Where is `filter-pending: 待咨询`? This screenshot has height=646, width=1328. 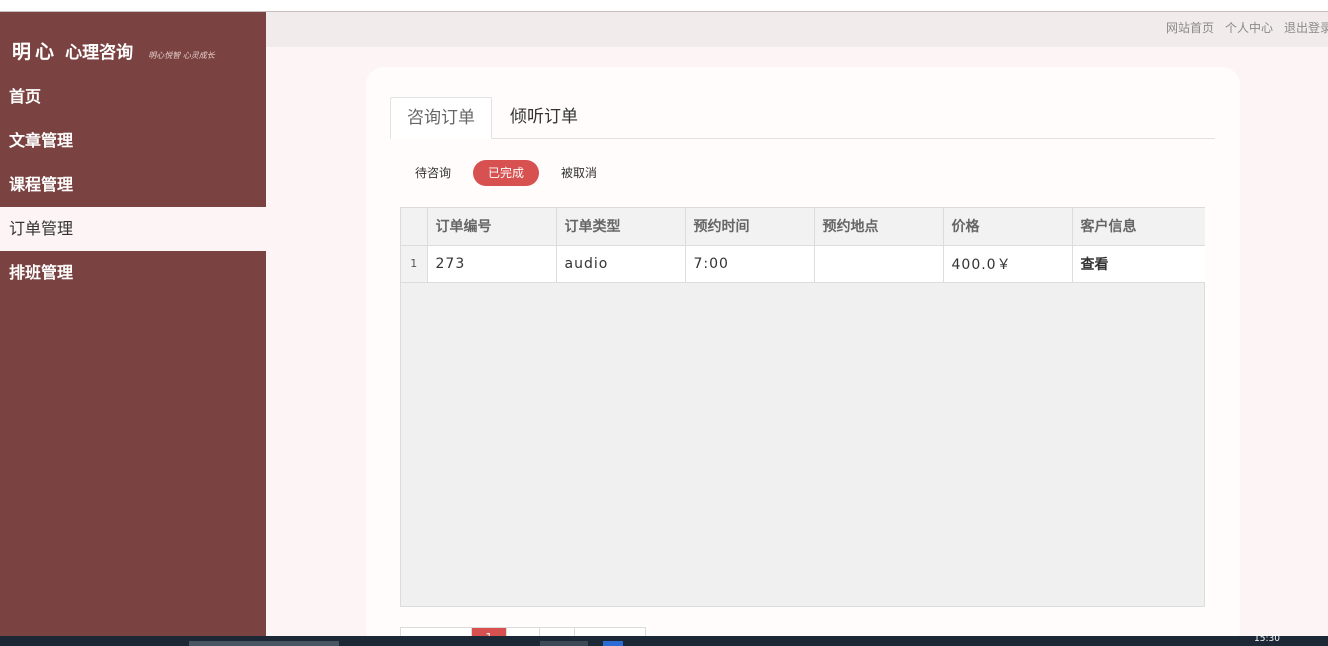
filter-pending: 待咨询 is located at coordinates (433, 173).